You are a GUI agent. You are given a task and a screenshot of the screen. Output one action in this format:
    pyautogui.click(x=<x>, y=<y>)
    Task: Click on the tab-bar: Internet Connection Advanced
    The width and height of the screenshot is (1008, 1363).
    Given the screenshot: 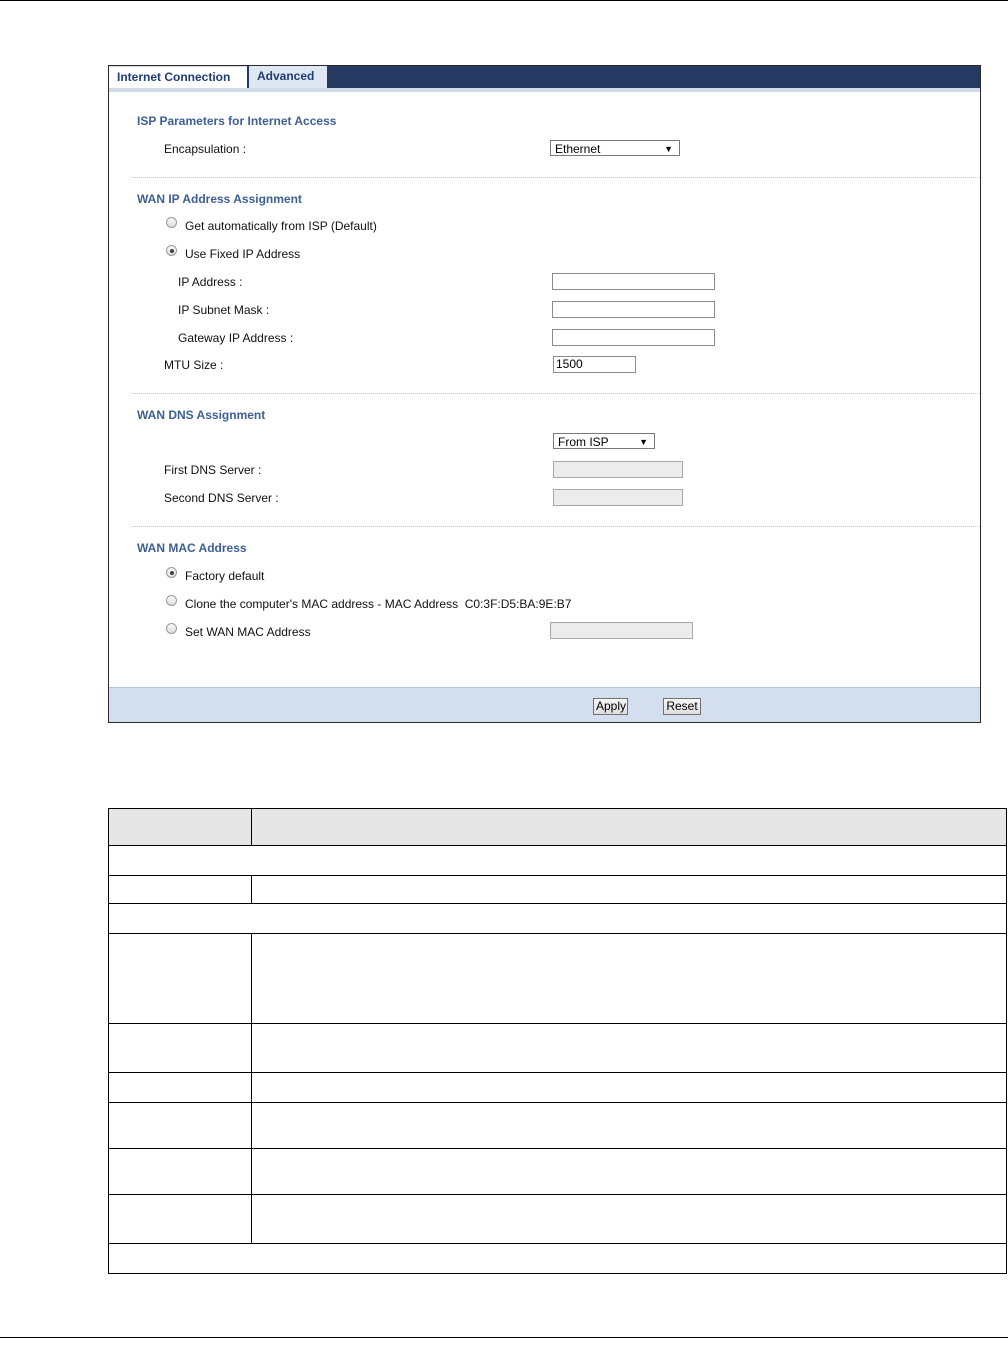 What is the action you would take?
    pyautogui.click(x=544, y=77)
    